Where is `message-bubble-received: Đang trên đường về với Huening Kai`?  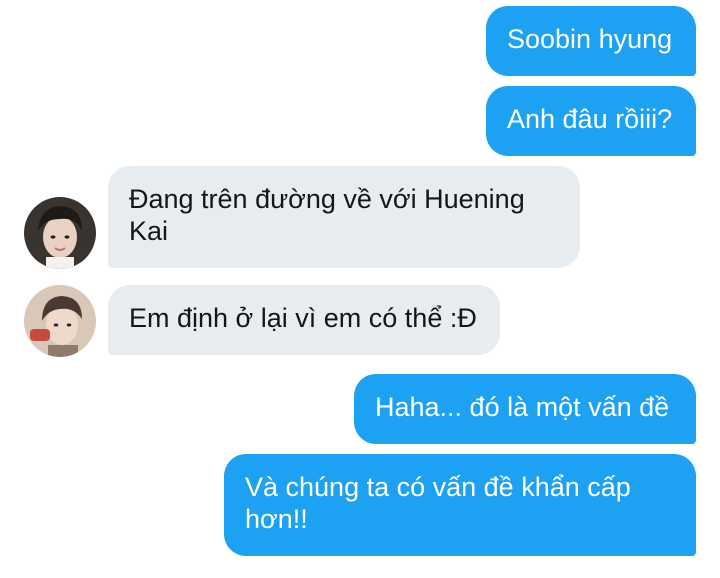 message-bubble-received: Đang trên đường về với Huening Kai is located at coordinates (344, 217).